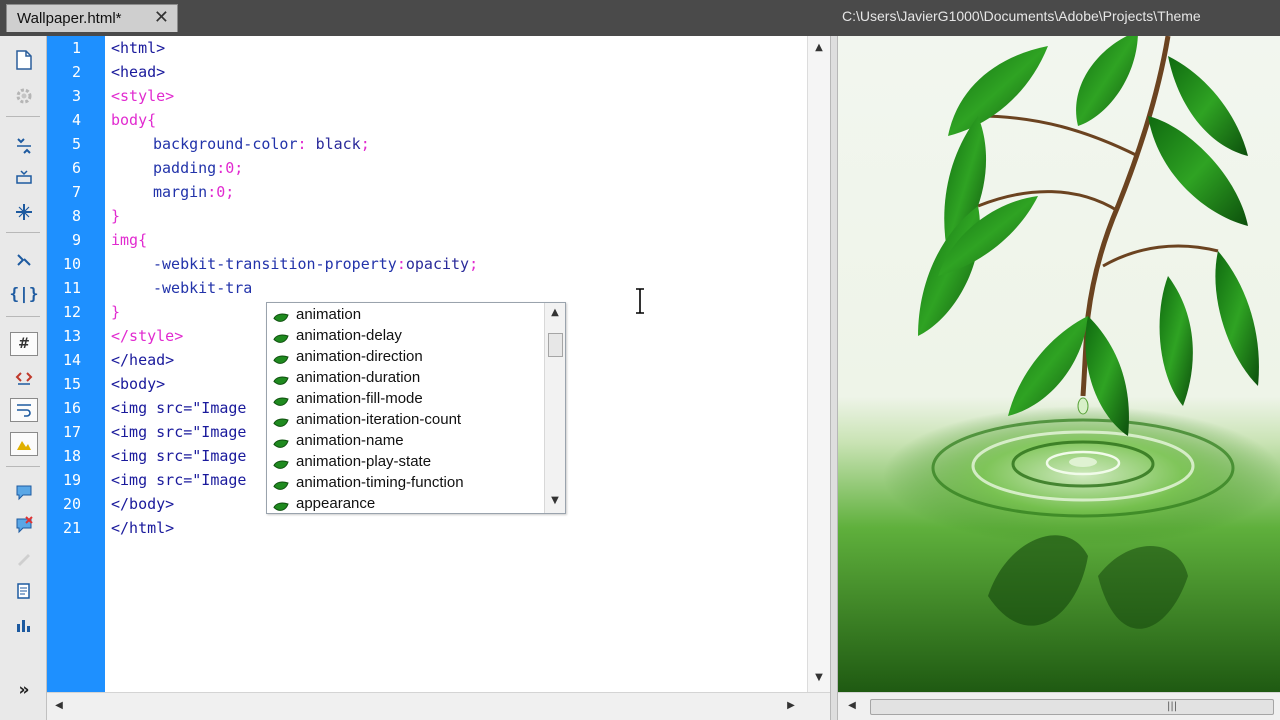 This screenshot has width=1280, height=720. What do you see at coordinates (406, 356) in the screenshot?
I see `code-hint-item: animation-direction` at bounding box center [406, 356].